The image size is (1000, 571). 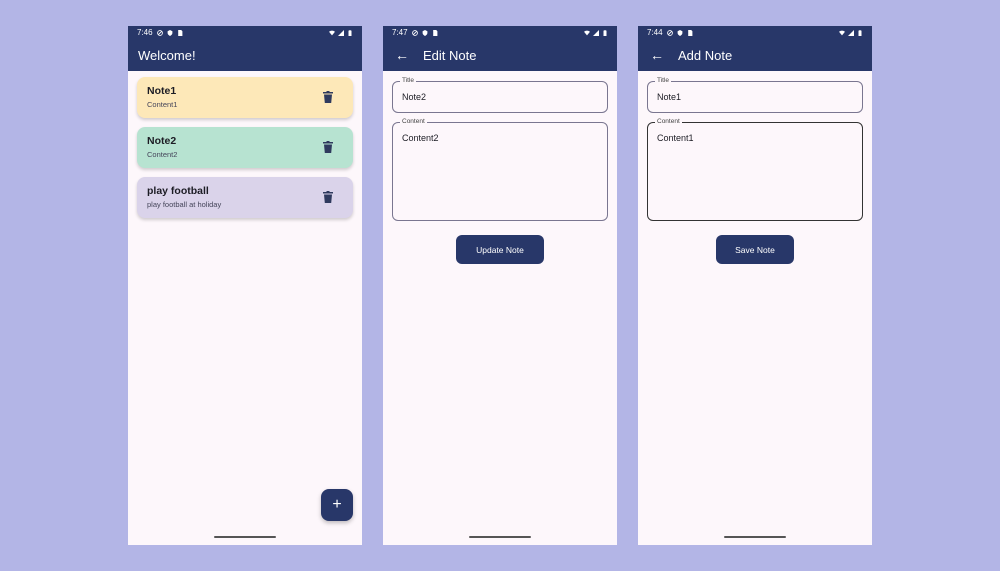 I want to click on title-field: Title Note2, so click(x=500, y=95).